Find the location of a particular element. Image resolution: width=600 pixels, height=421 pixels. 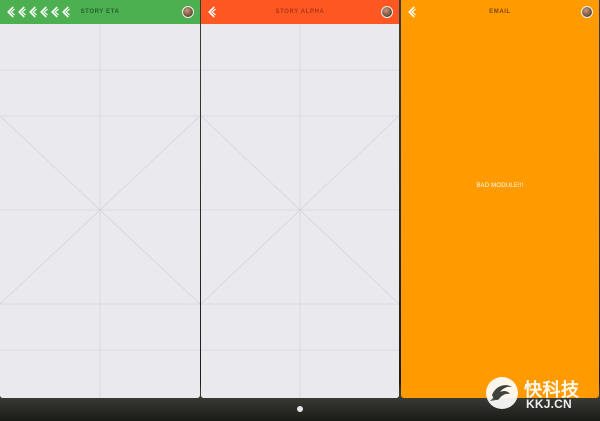

story-eta-title: STORY ETA is located at coordinates (100, 12).